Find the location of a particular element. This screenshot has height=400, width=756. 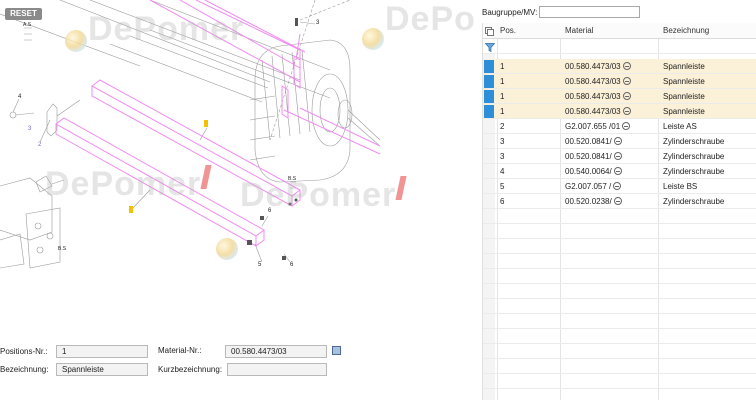

kurzbezeichnung-field is located at coordinates (277, 369).